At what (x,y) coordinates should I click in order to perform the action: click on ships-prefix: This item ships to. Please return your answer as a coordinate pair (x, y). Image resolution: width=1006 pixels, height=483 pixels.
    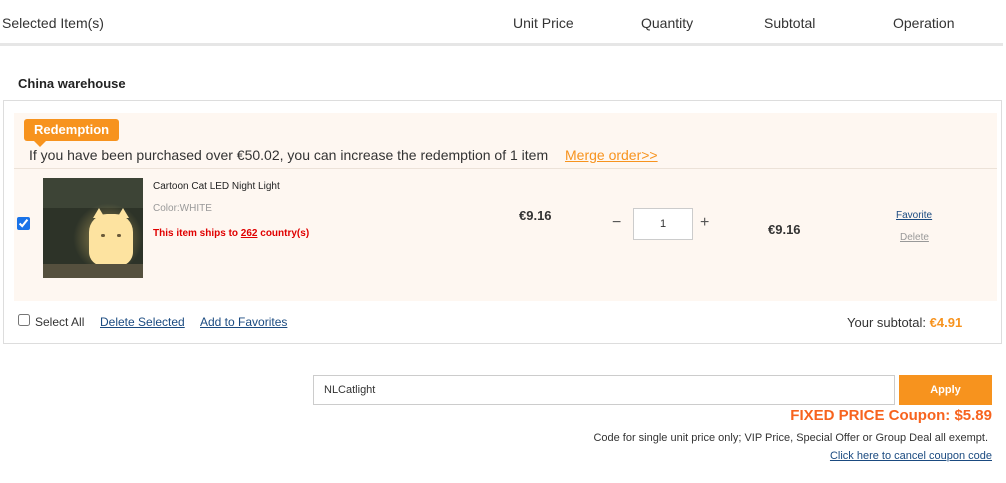
    Looking at the image, I should click on (197, 233).